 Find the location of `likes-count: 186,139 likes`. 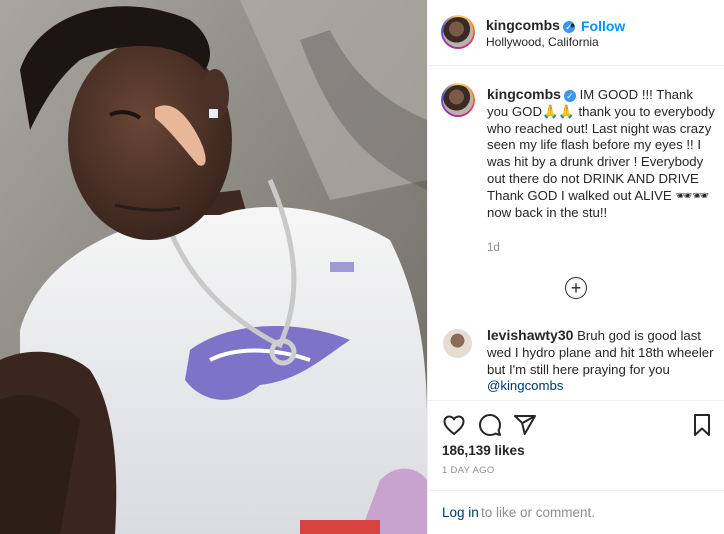

likes-count: 186,139 likes is located at coordinates (483, 450).